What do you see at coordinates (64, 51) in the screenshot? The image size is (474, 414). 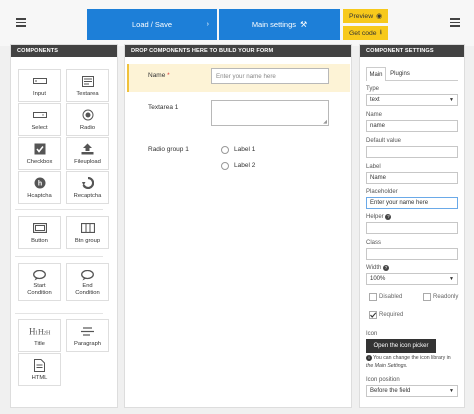 I see `components-header: COMPONENTS` at bounding box center [64, 51].